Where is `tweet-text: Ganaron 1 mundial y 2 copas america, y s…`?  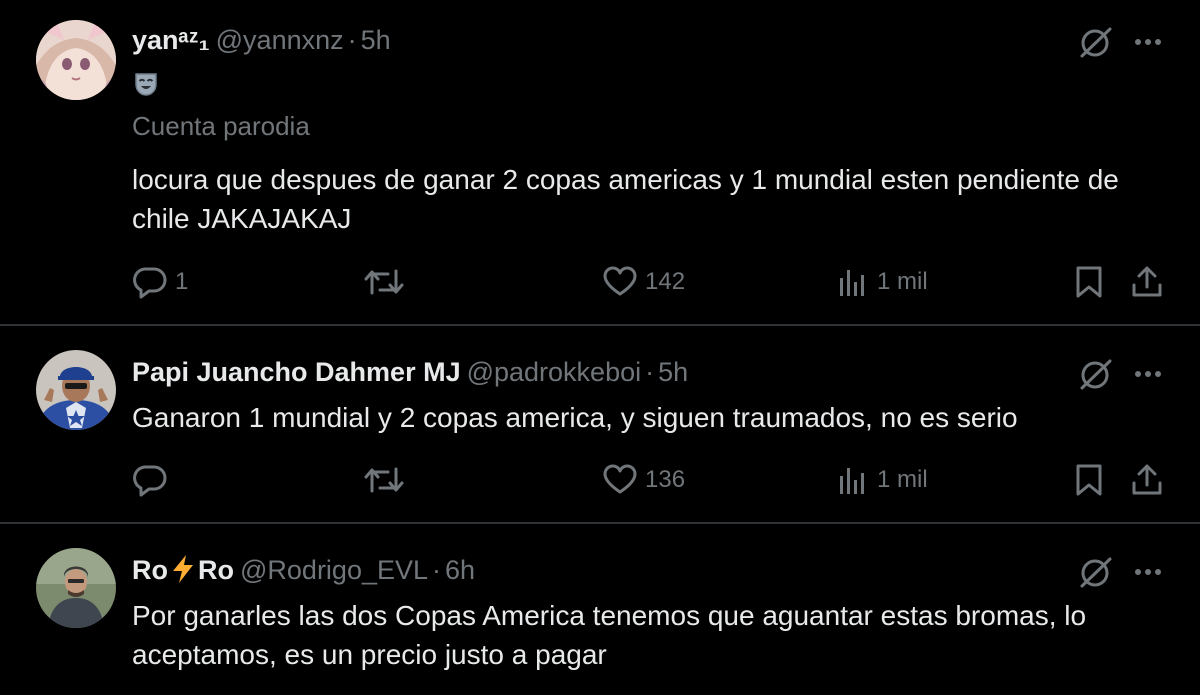 tweet-text: Ganaron 1 mundial y 2 copas america, y s… is located at coordinates (575, 417).